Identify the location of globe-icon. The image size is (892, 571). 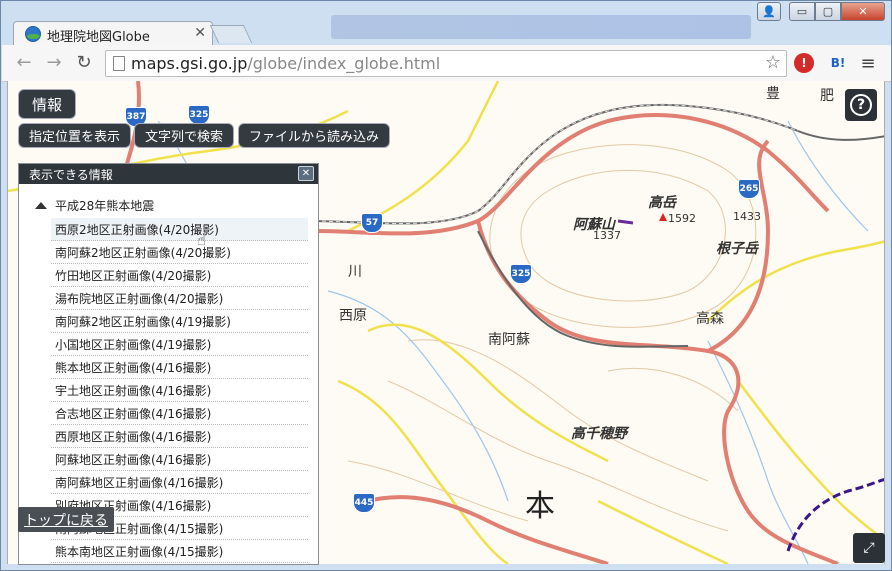
(33, 34).